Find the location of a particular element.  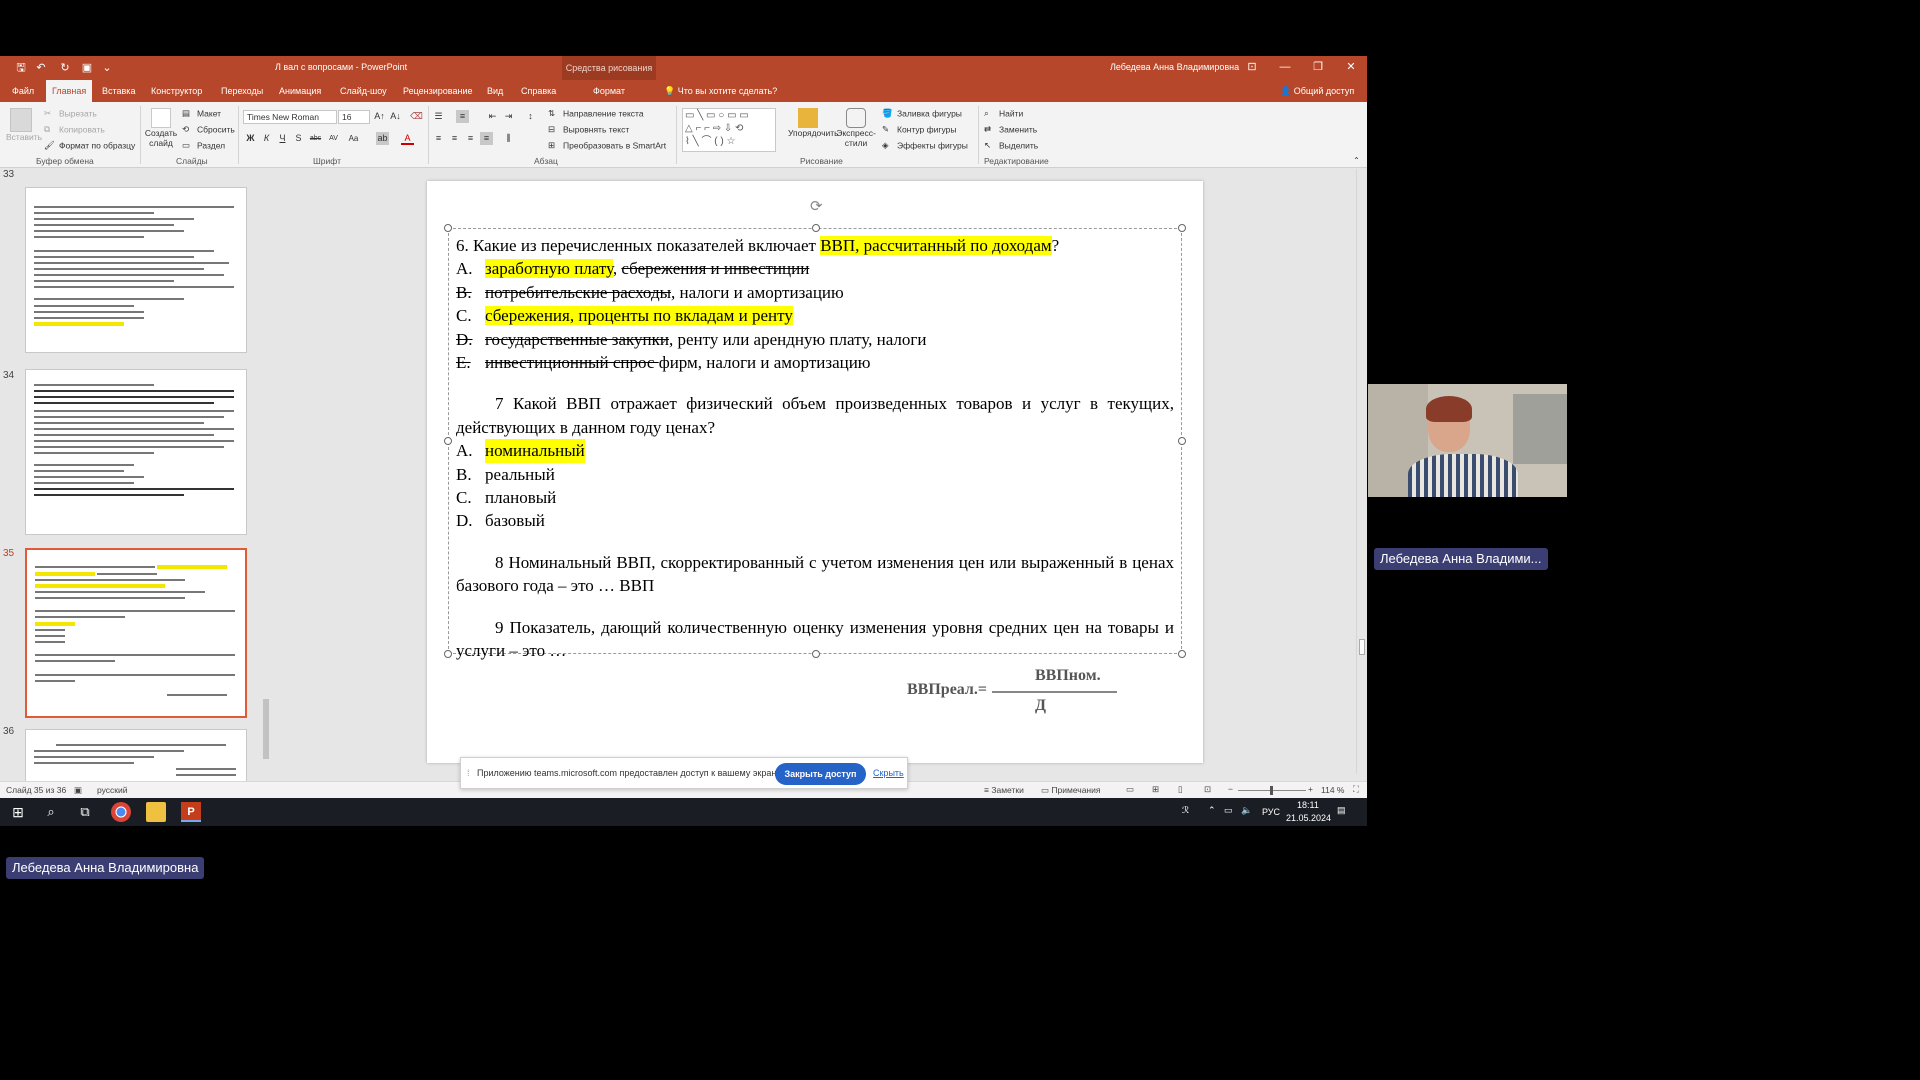

text-direction-button: ⇅ Направление текста is located at coordinates (596, 114).